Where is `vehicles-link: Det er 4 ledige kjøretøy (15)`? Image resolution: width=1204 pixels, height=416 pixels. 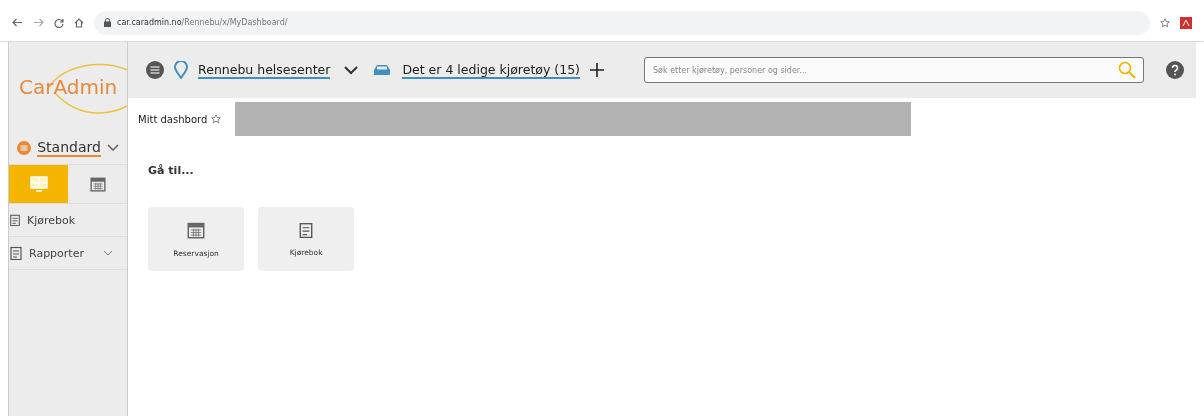
vehicles-link: Det er 4 ledige kjøretøy (15) is located at coordinates (491, 70).